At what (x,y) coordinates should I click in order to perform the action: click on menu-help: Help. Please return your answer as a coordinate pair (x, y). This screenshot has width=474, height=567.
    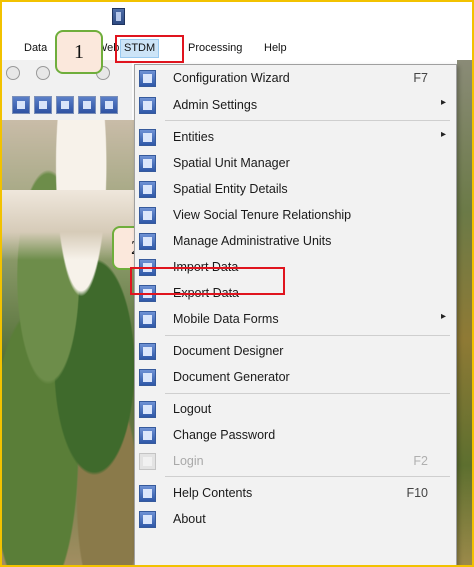
    Looking at the image, I should click on (275, 48).